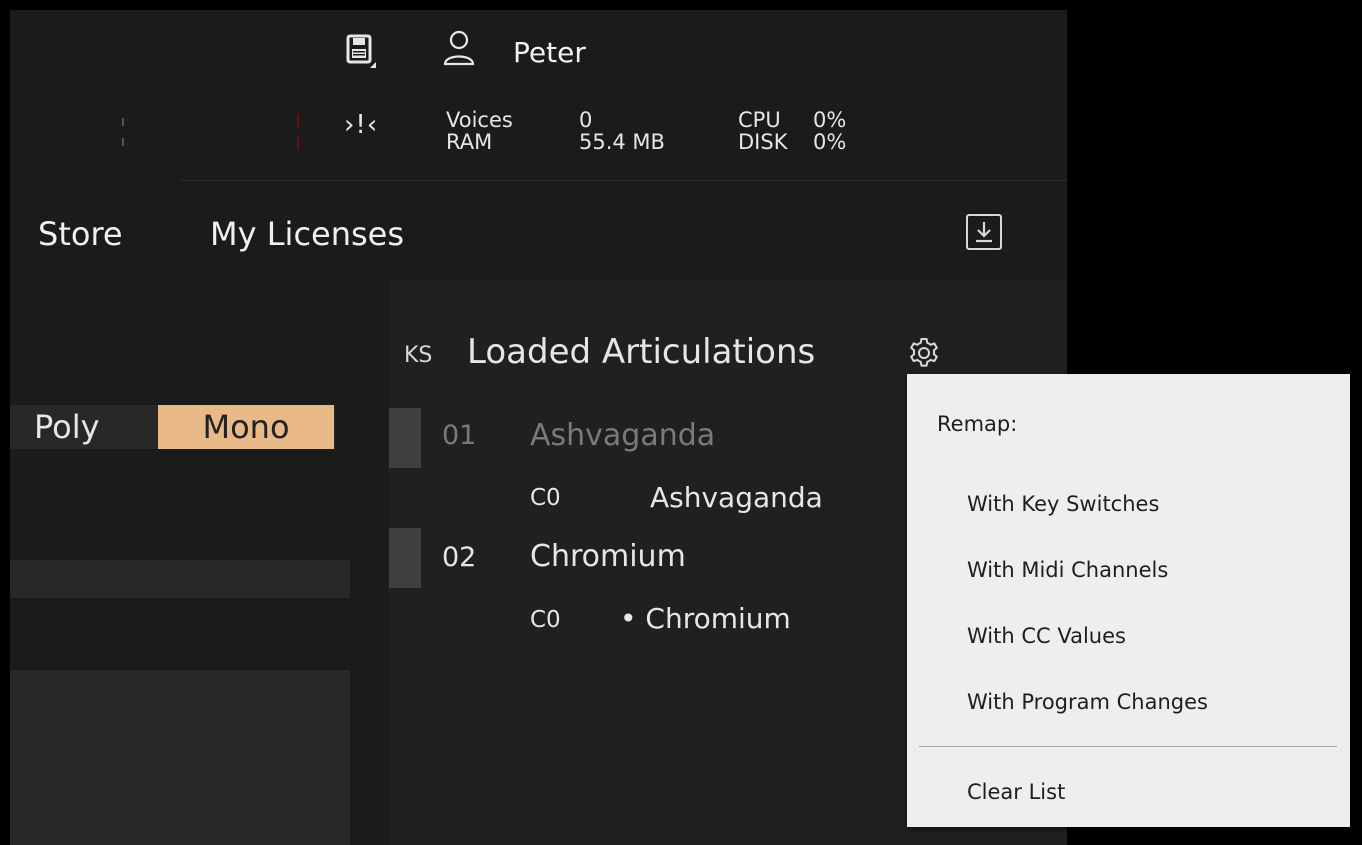 The width and height of the screenshot is (1362, 845). Describe the element at coordinates (479, 120) in the screenshot. I see `voices-label: Voices` at that location.